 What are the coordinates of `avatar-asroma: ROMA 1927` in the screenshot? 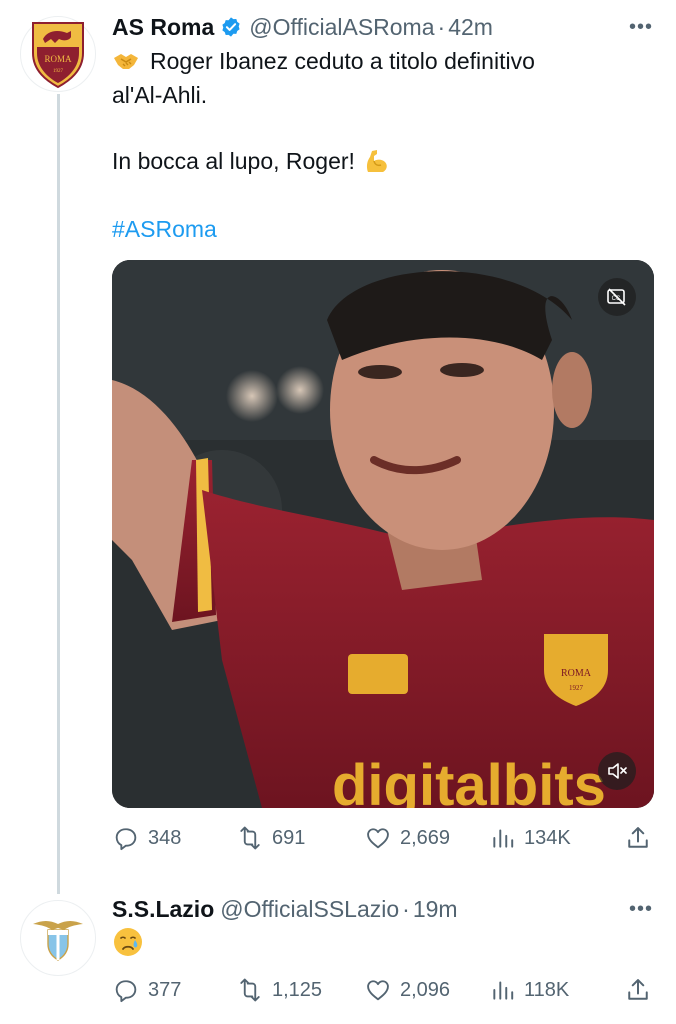 It's located at (58, 54).